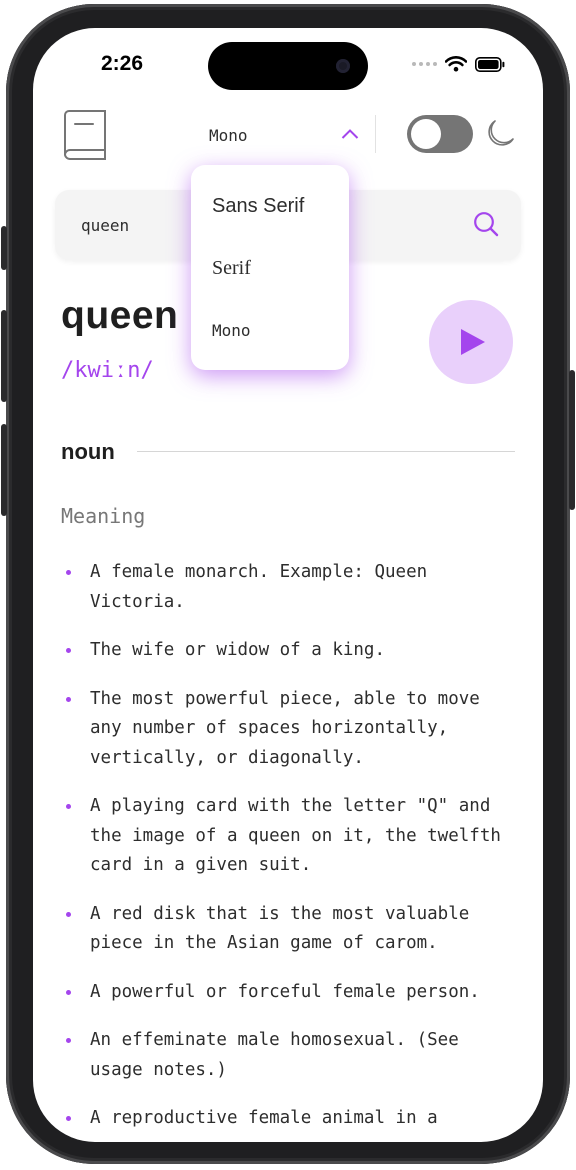 This screenshot has width=576, height=1170. Describe the element at coordinates (4, 356) in the screenshot. I see `volume-up-button` at that location.